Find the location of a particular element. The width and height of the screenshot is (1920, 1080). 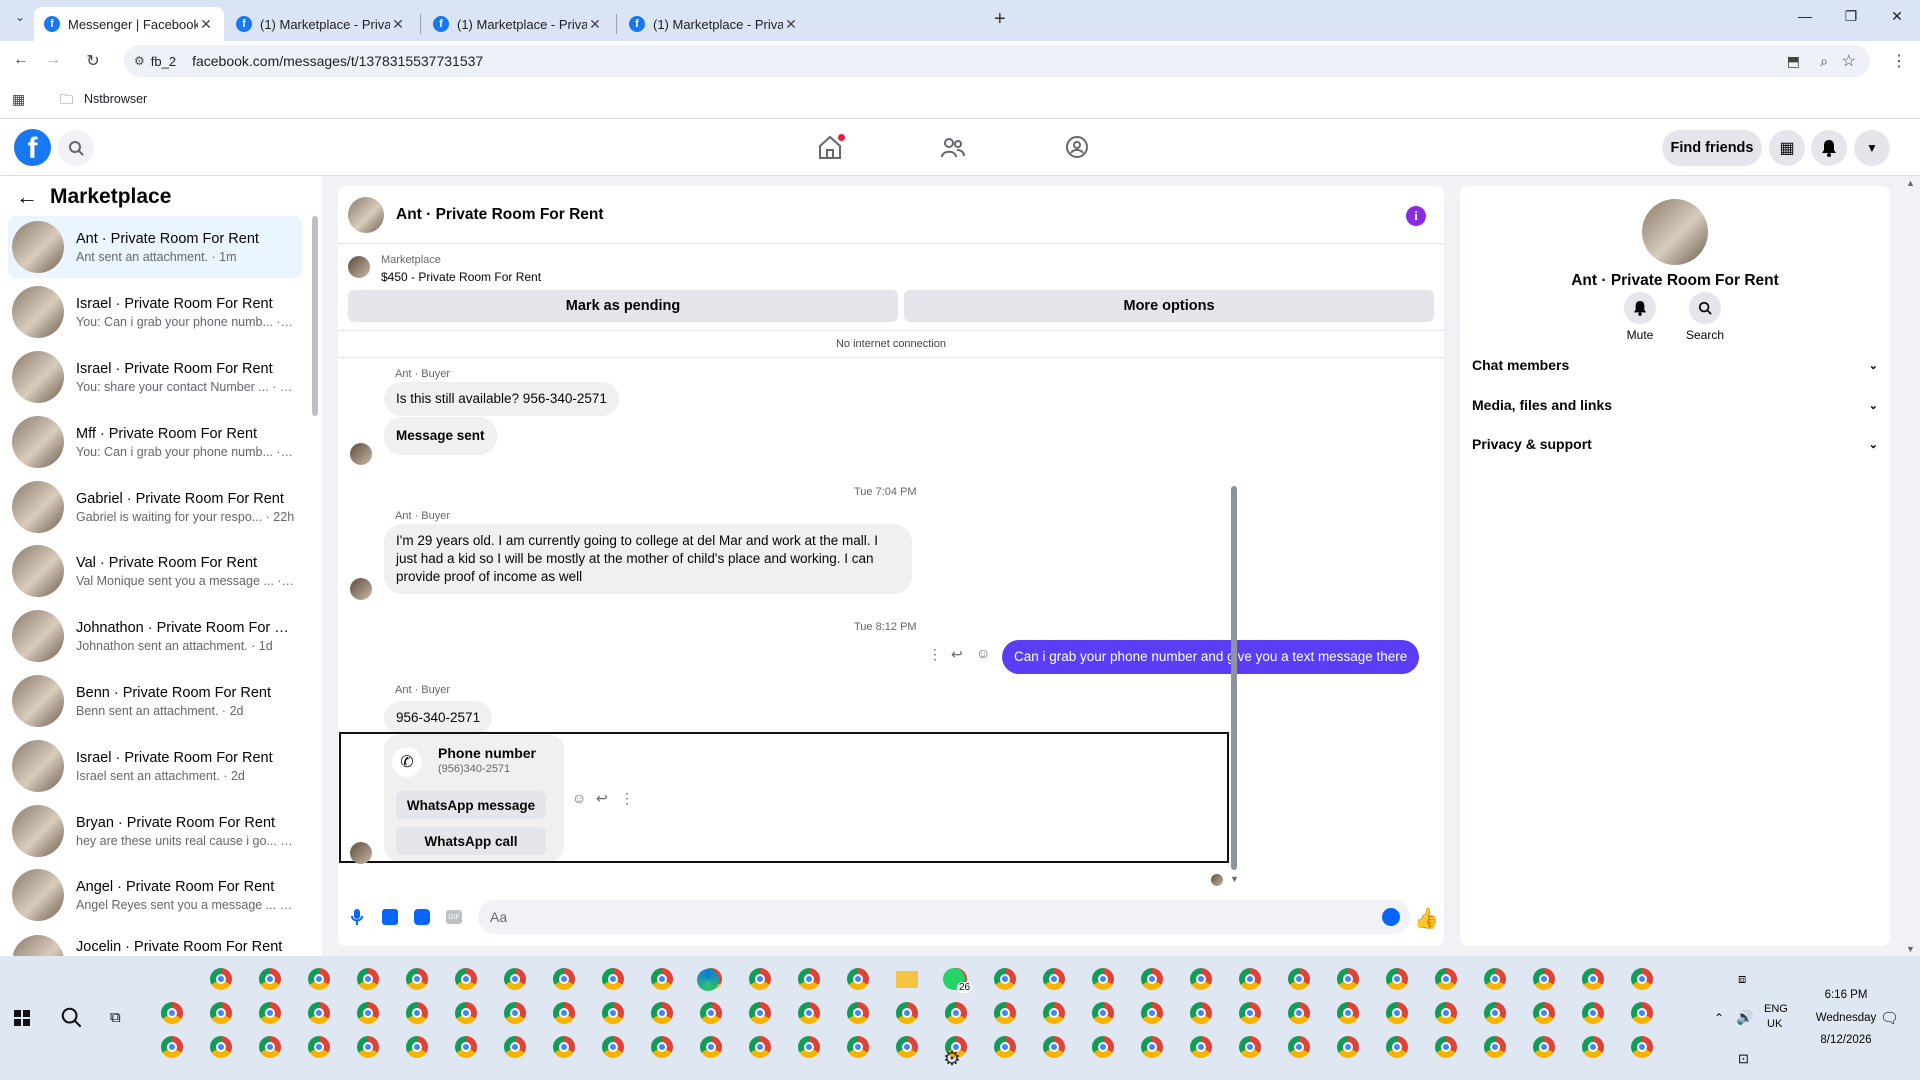

tab-messenger: f Messenger | Facebook ✕ is located at coordinates (129, 24).